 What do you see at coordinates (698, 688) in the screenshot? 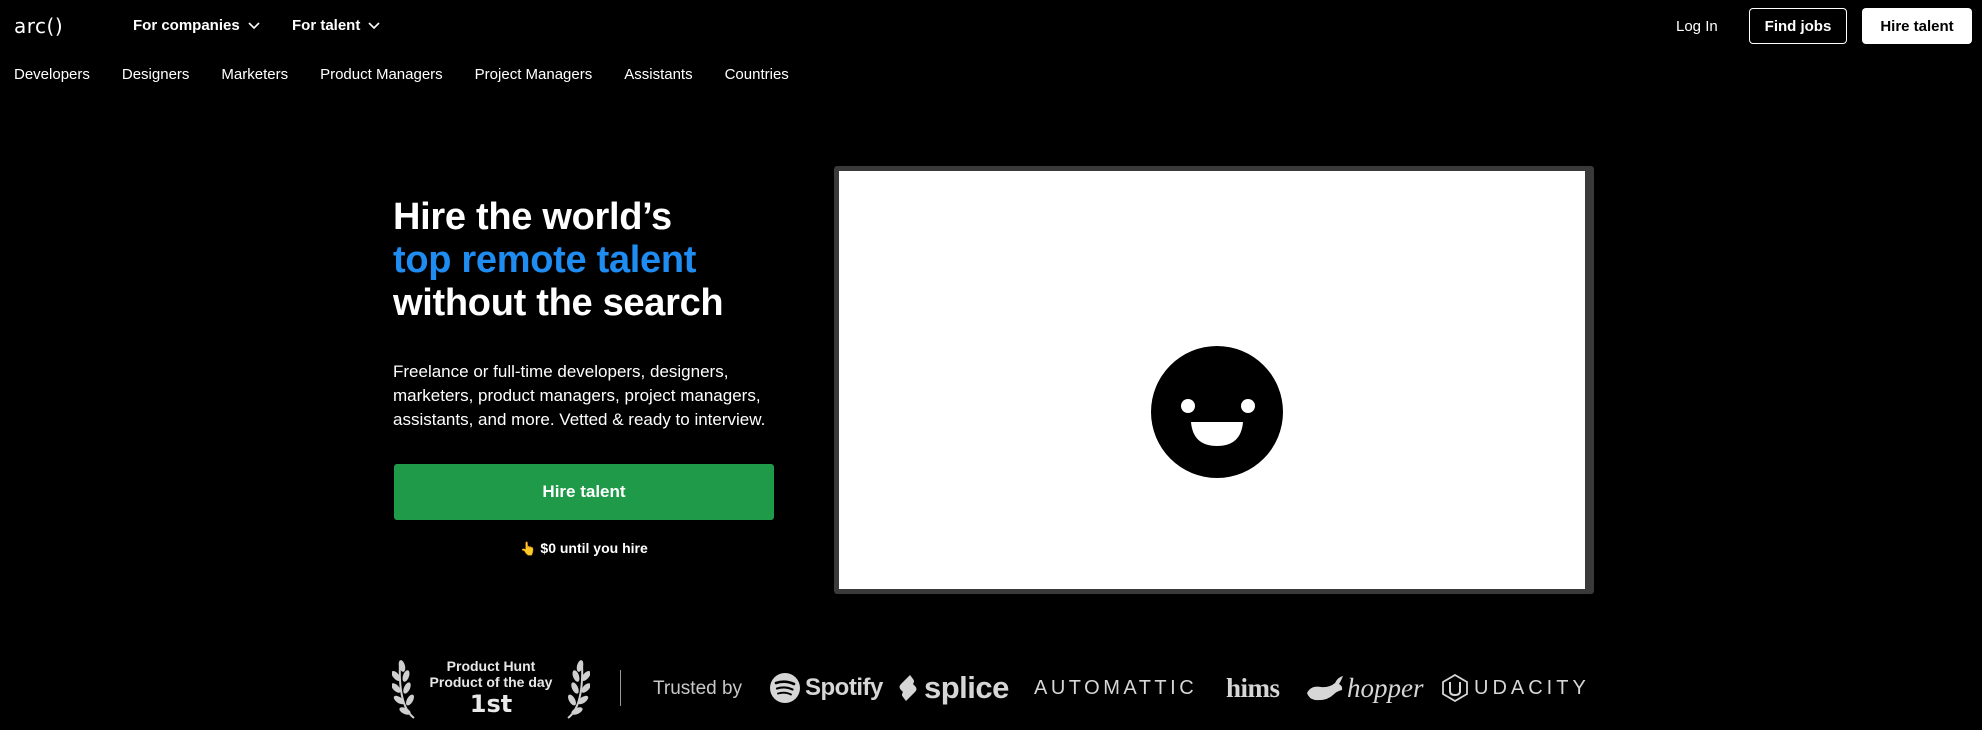
I see `trusted-by-label: Trusted by` at bounding box center [698, 688].